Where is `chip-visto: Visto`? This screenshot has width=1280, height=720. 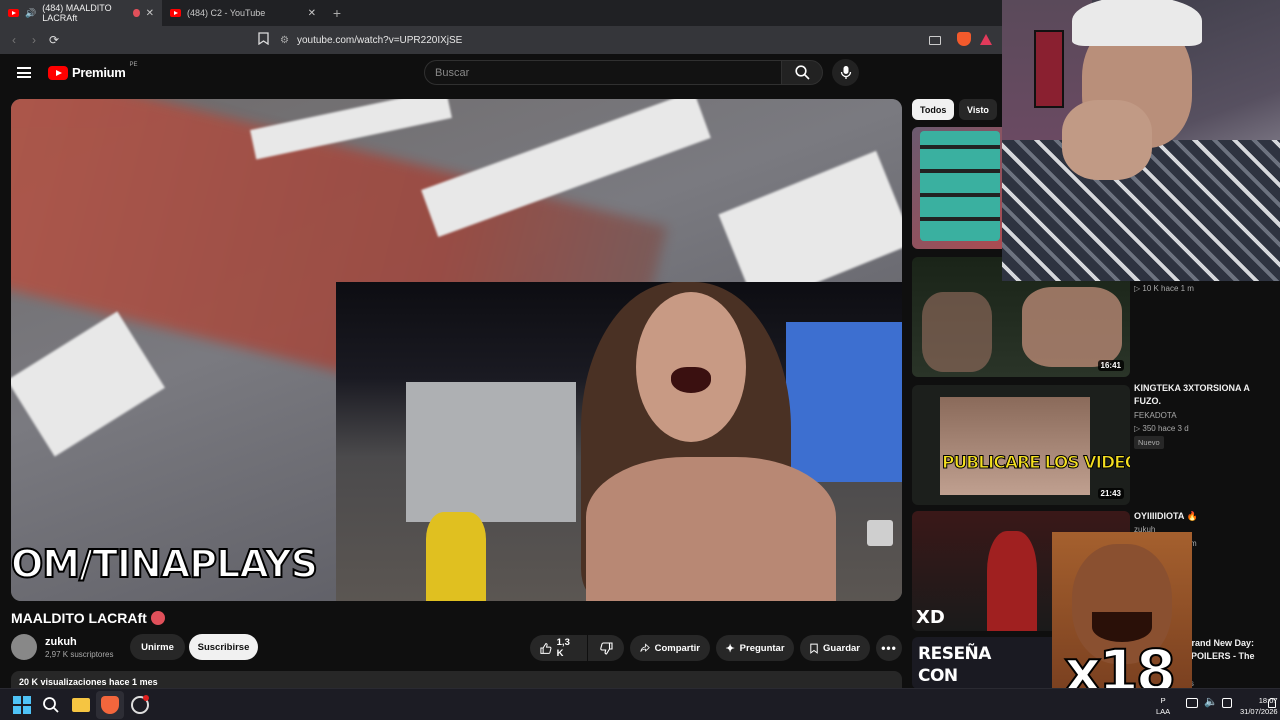
chip-visto: Visto is located at coordinates (978, 109).